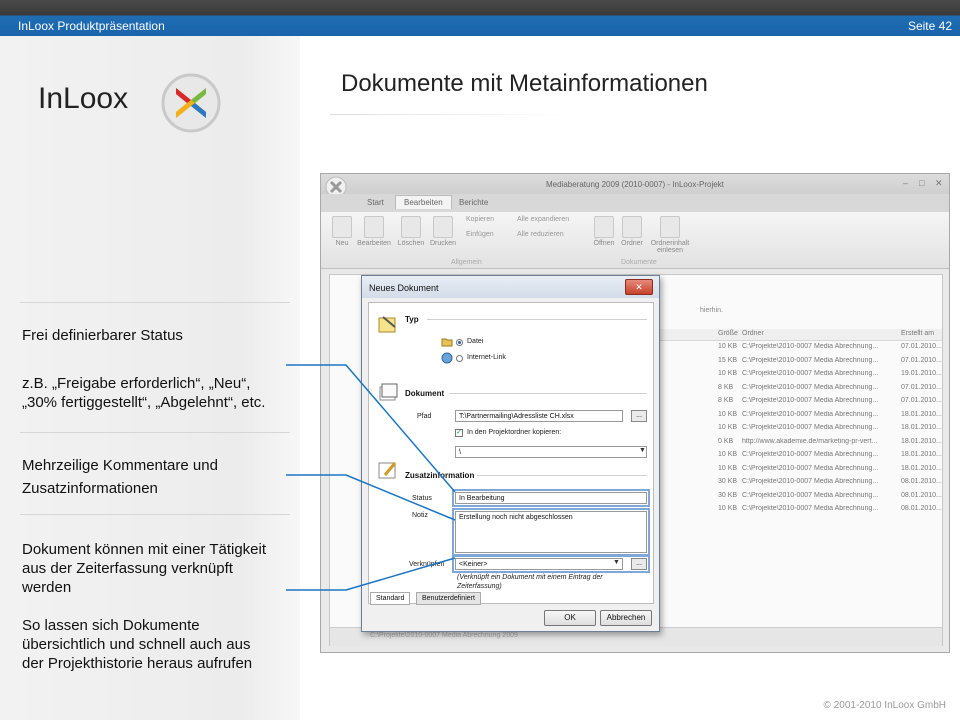  What do you see at coordinates (632, 231) in the screenshot?
I see `folder-button: Ordner` at bounding box center [632, 231].